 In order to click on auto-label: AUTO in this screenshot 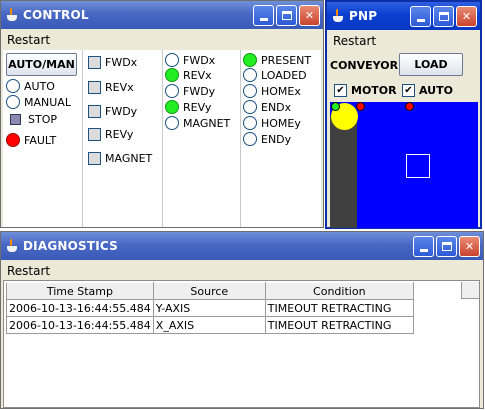, I will do `click(39, 86)`.